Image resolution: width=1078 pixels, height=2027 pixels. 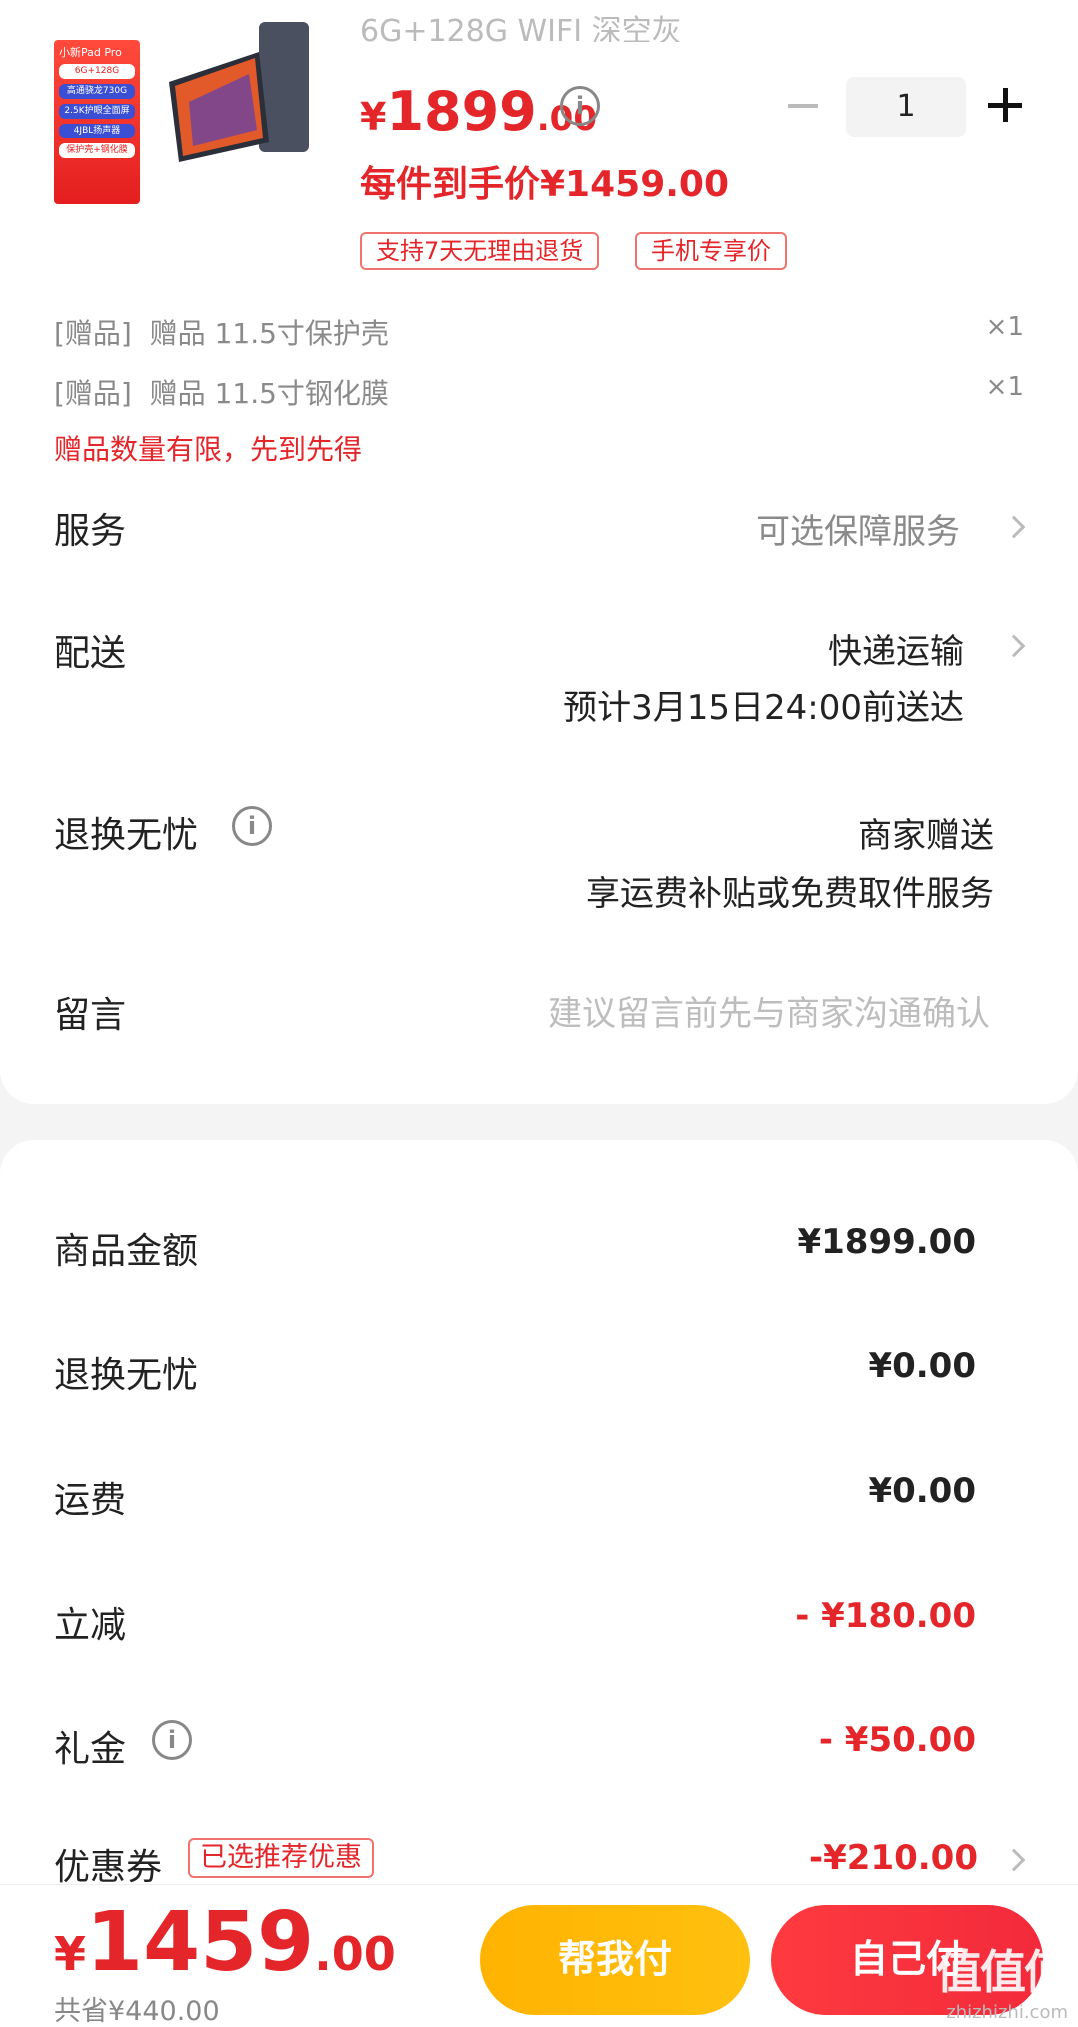 I want to click on returns-info-icon: i, so click(x=252, y=826).